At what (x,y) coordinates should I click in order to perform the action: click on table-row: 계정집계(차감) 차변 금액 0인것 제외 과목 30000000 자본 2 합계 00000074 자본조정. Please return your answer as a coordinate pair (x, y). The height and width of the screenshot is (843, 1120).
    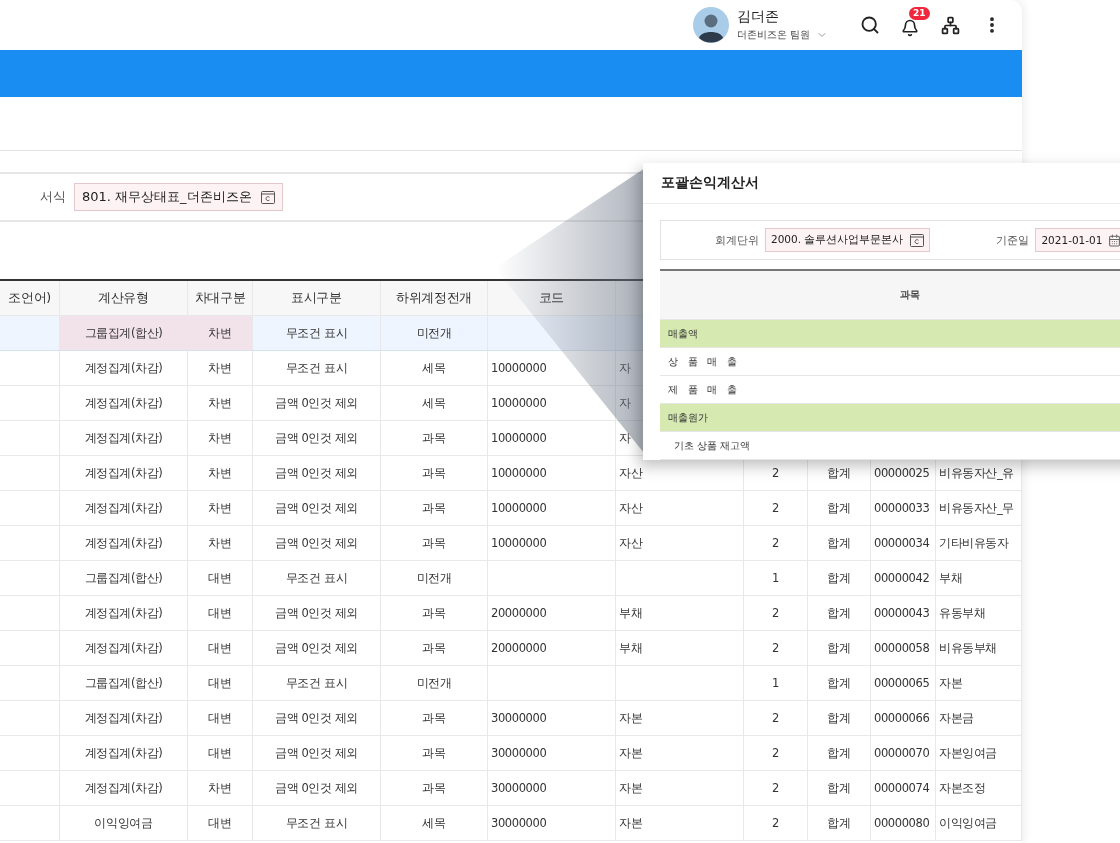
    Looking at the image, I should click on (511, 788).